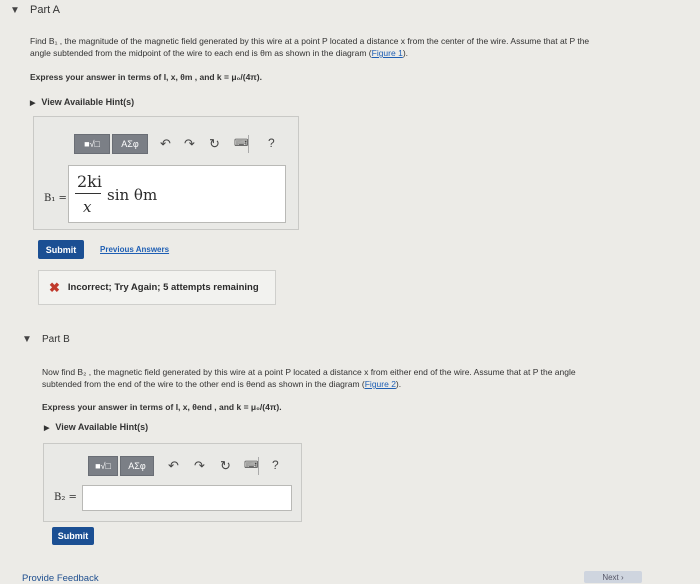  I want to click on next-button: Next ›, so click(613, 577).